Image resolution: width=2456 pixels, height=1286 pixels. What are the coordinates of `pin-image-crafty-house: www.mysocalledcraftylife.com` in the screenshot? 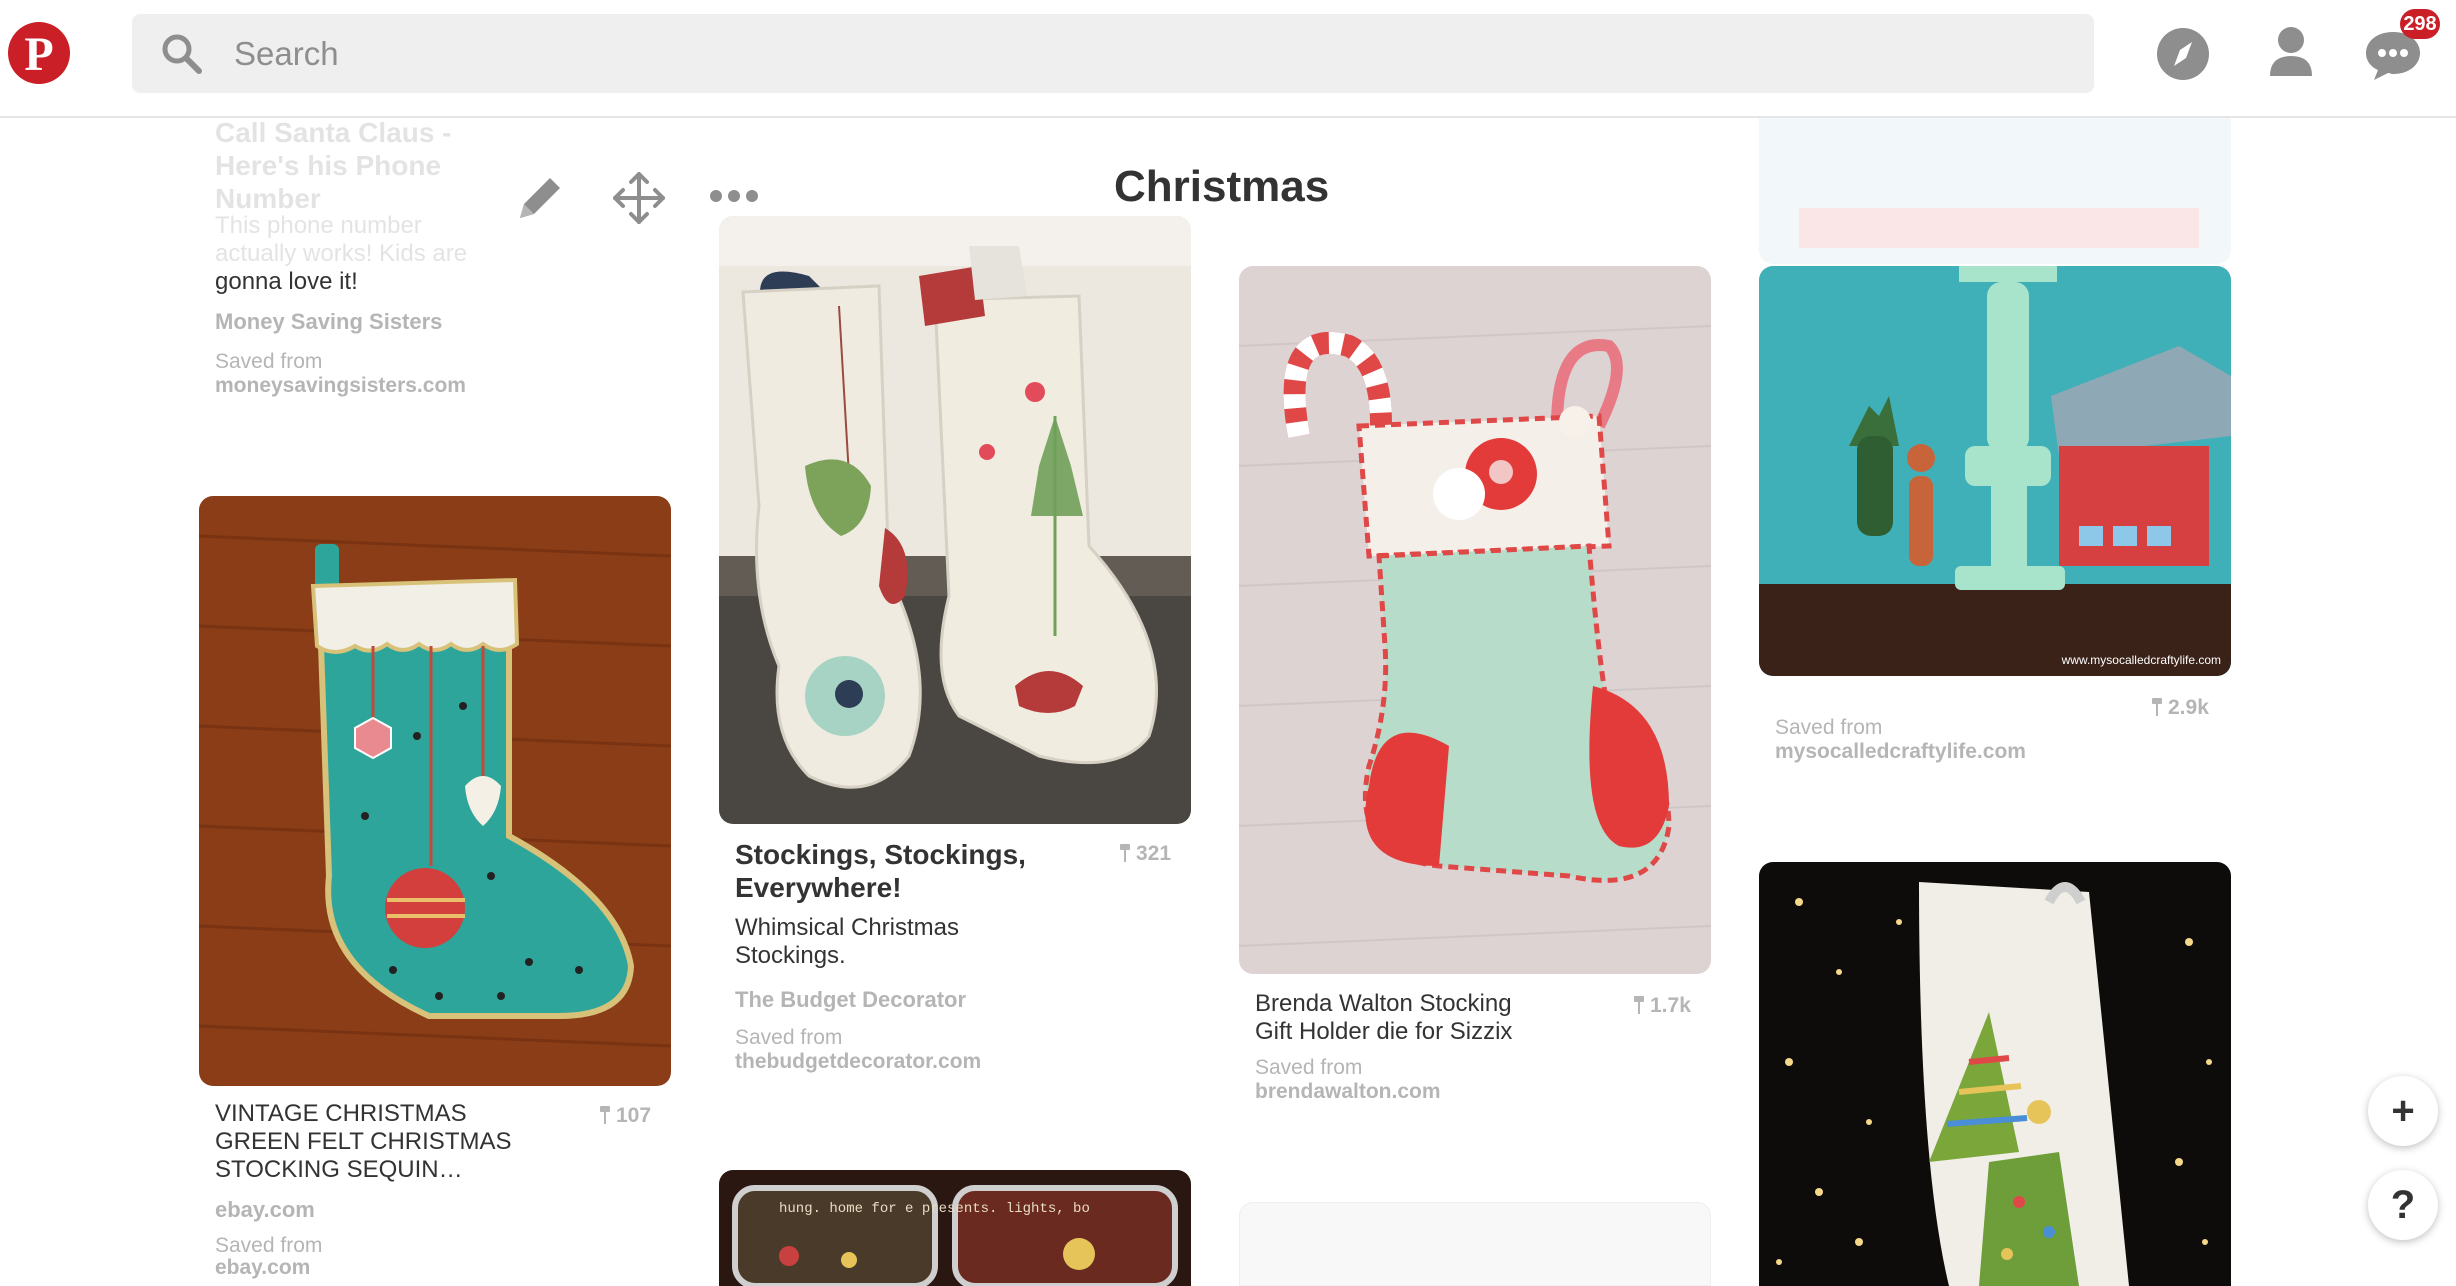 It's located at (1995, 471).